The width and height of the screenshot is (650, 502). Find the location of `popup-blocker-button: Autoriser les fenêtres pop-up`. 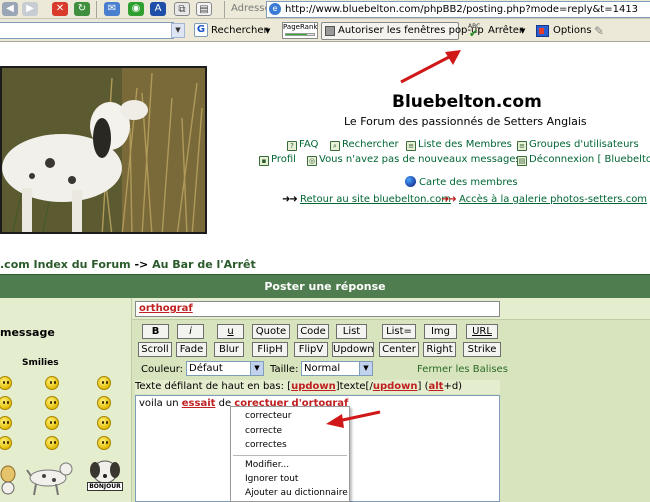

popup-blocker-button: Autoriser les fenêtres pop-up is located at coordinates (402, 31).